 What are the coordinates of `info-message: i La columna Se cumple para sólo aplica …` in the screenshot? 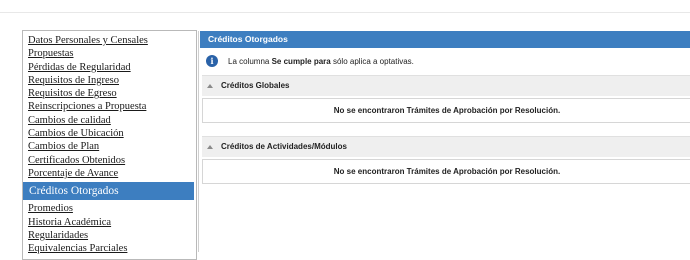 It's located at (444, 61).